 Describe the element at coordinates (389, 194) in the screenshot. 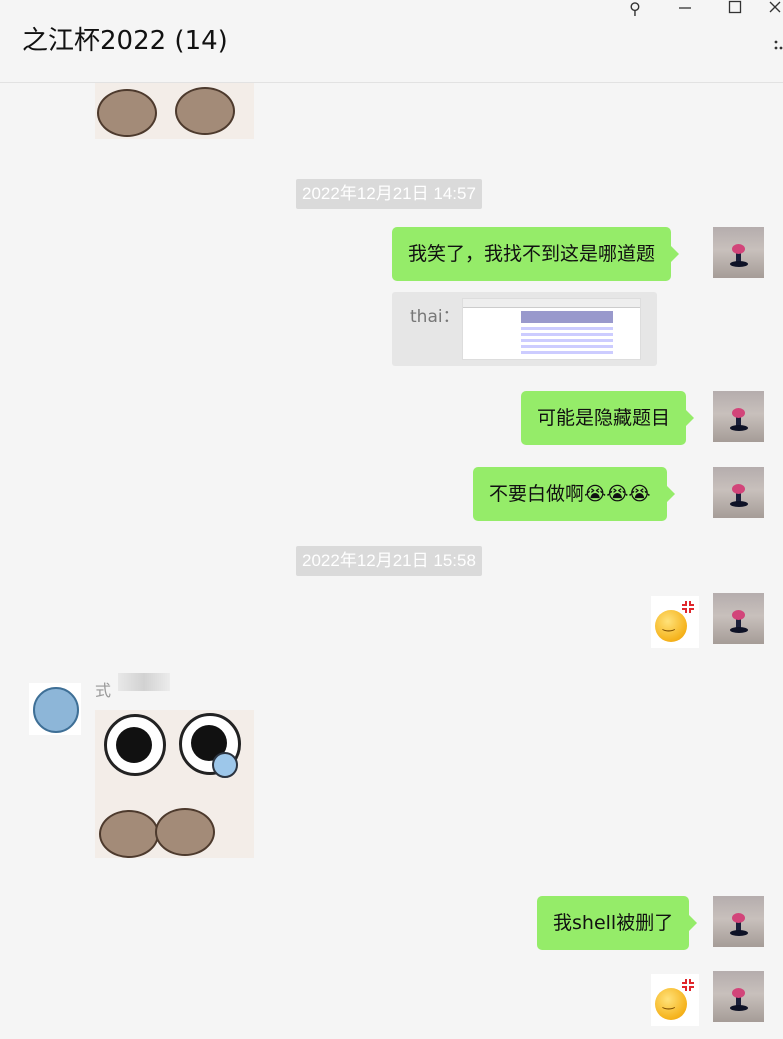

I see `timestamp: 2022年12月21日 14:57` at that location.